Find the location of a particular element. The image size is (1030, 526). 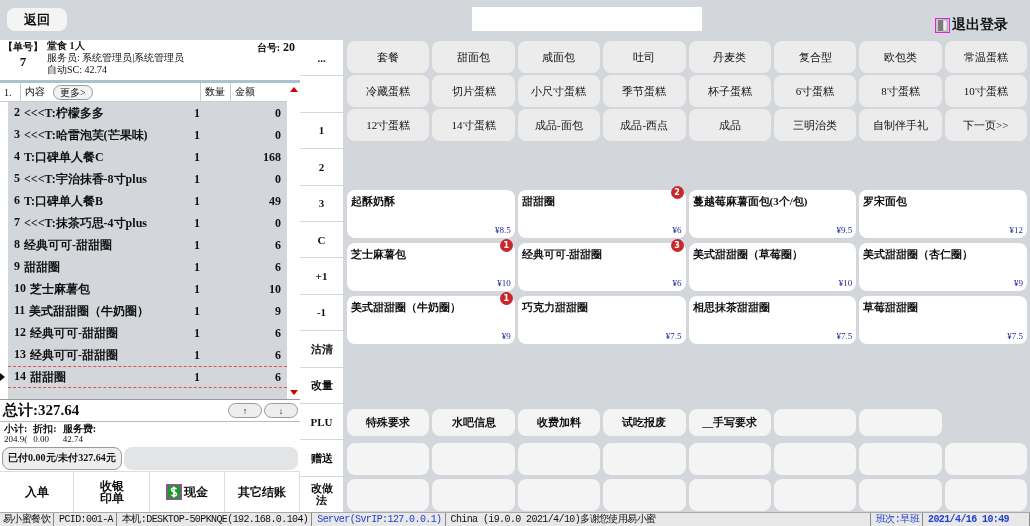

category-button: 欧包类 is located at coordinates (900, 57).